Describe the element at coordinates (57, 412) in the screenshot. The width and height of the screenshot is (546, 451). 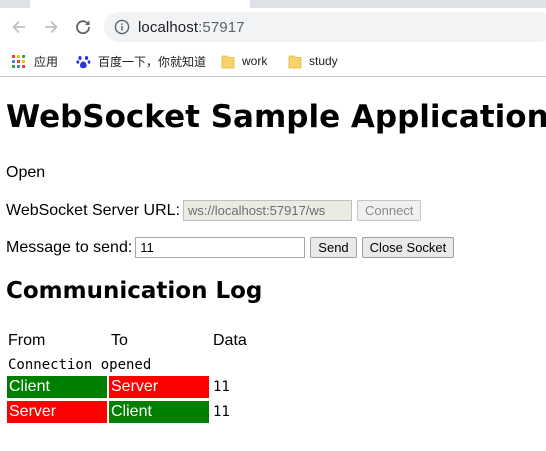
I see `log-cell-from: Server` at that location.